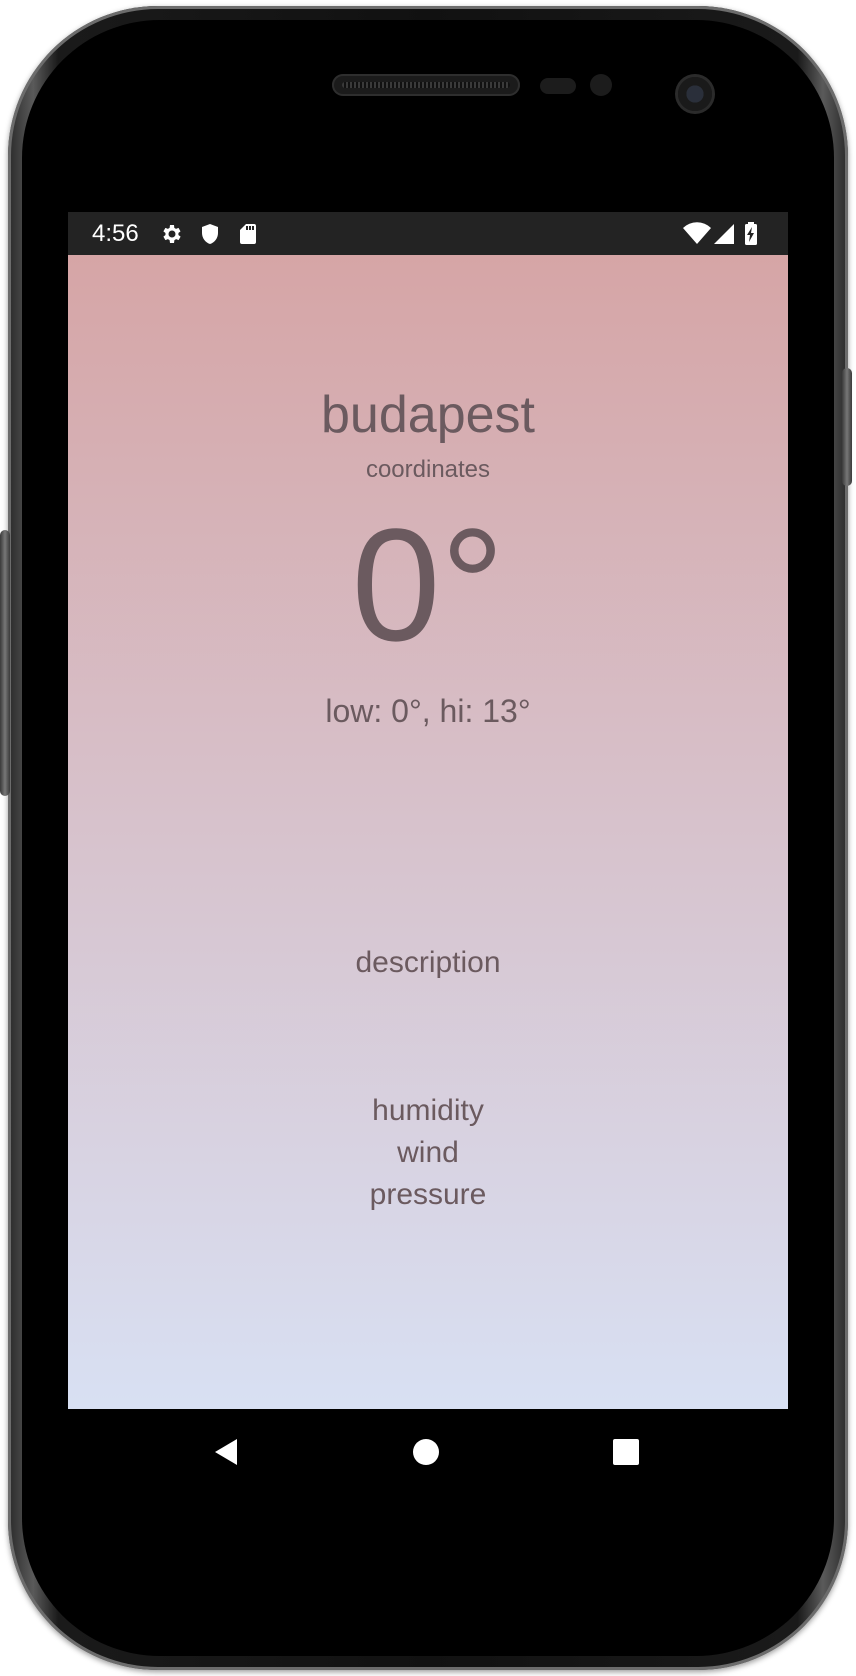  What do you see at coordinates (724, 234) in the screenshot?
I see `cell-signal-icon` at bounding box center [724, 234].